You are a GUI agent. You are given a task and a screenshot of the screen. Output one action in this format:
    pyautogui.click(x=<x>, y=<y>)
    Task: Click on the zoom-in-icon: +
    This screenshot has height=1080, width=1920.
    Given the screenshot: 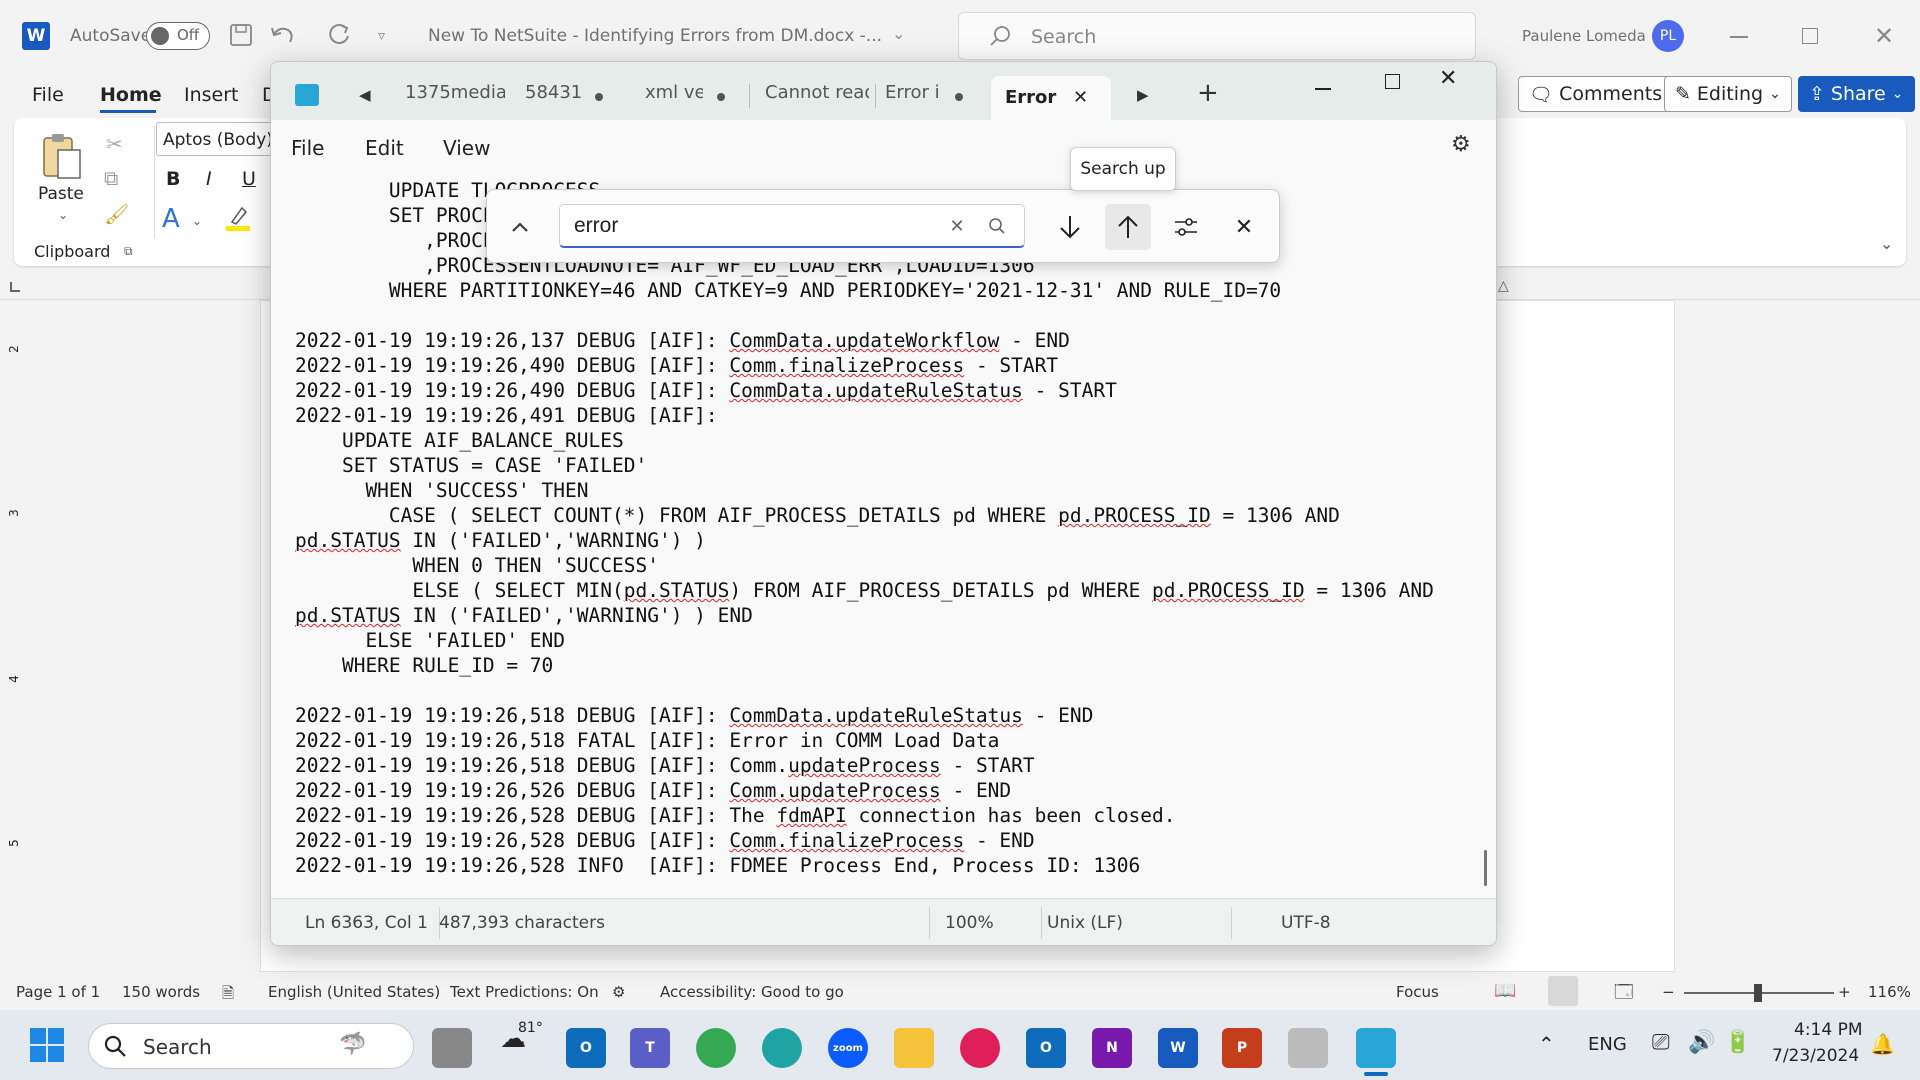 What is the action you would take?
    pyautogui.click(x=1844, y=992)
    